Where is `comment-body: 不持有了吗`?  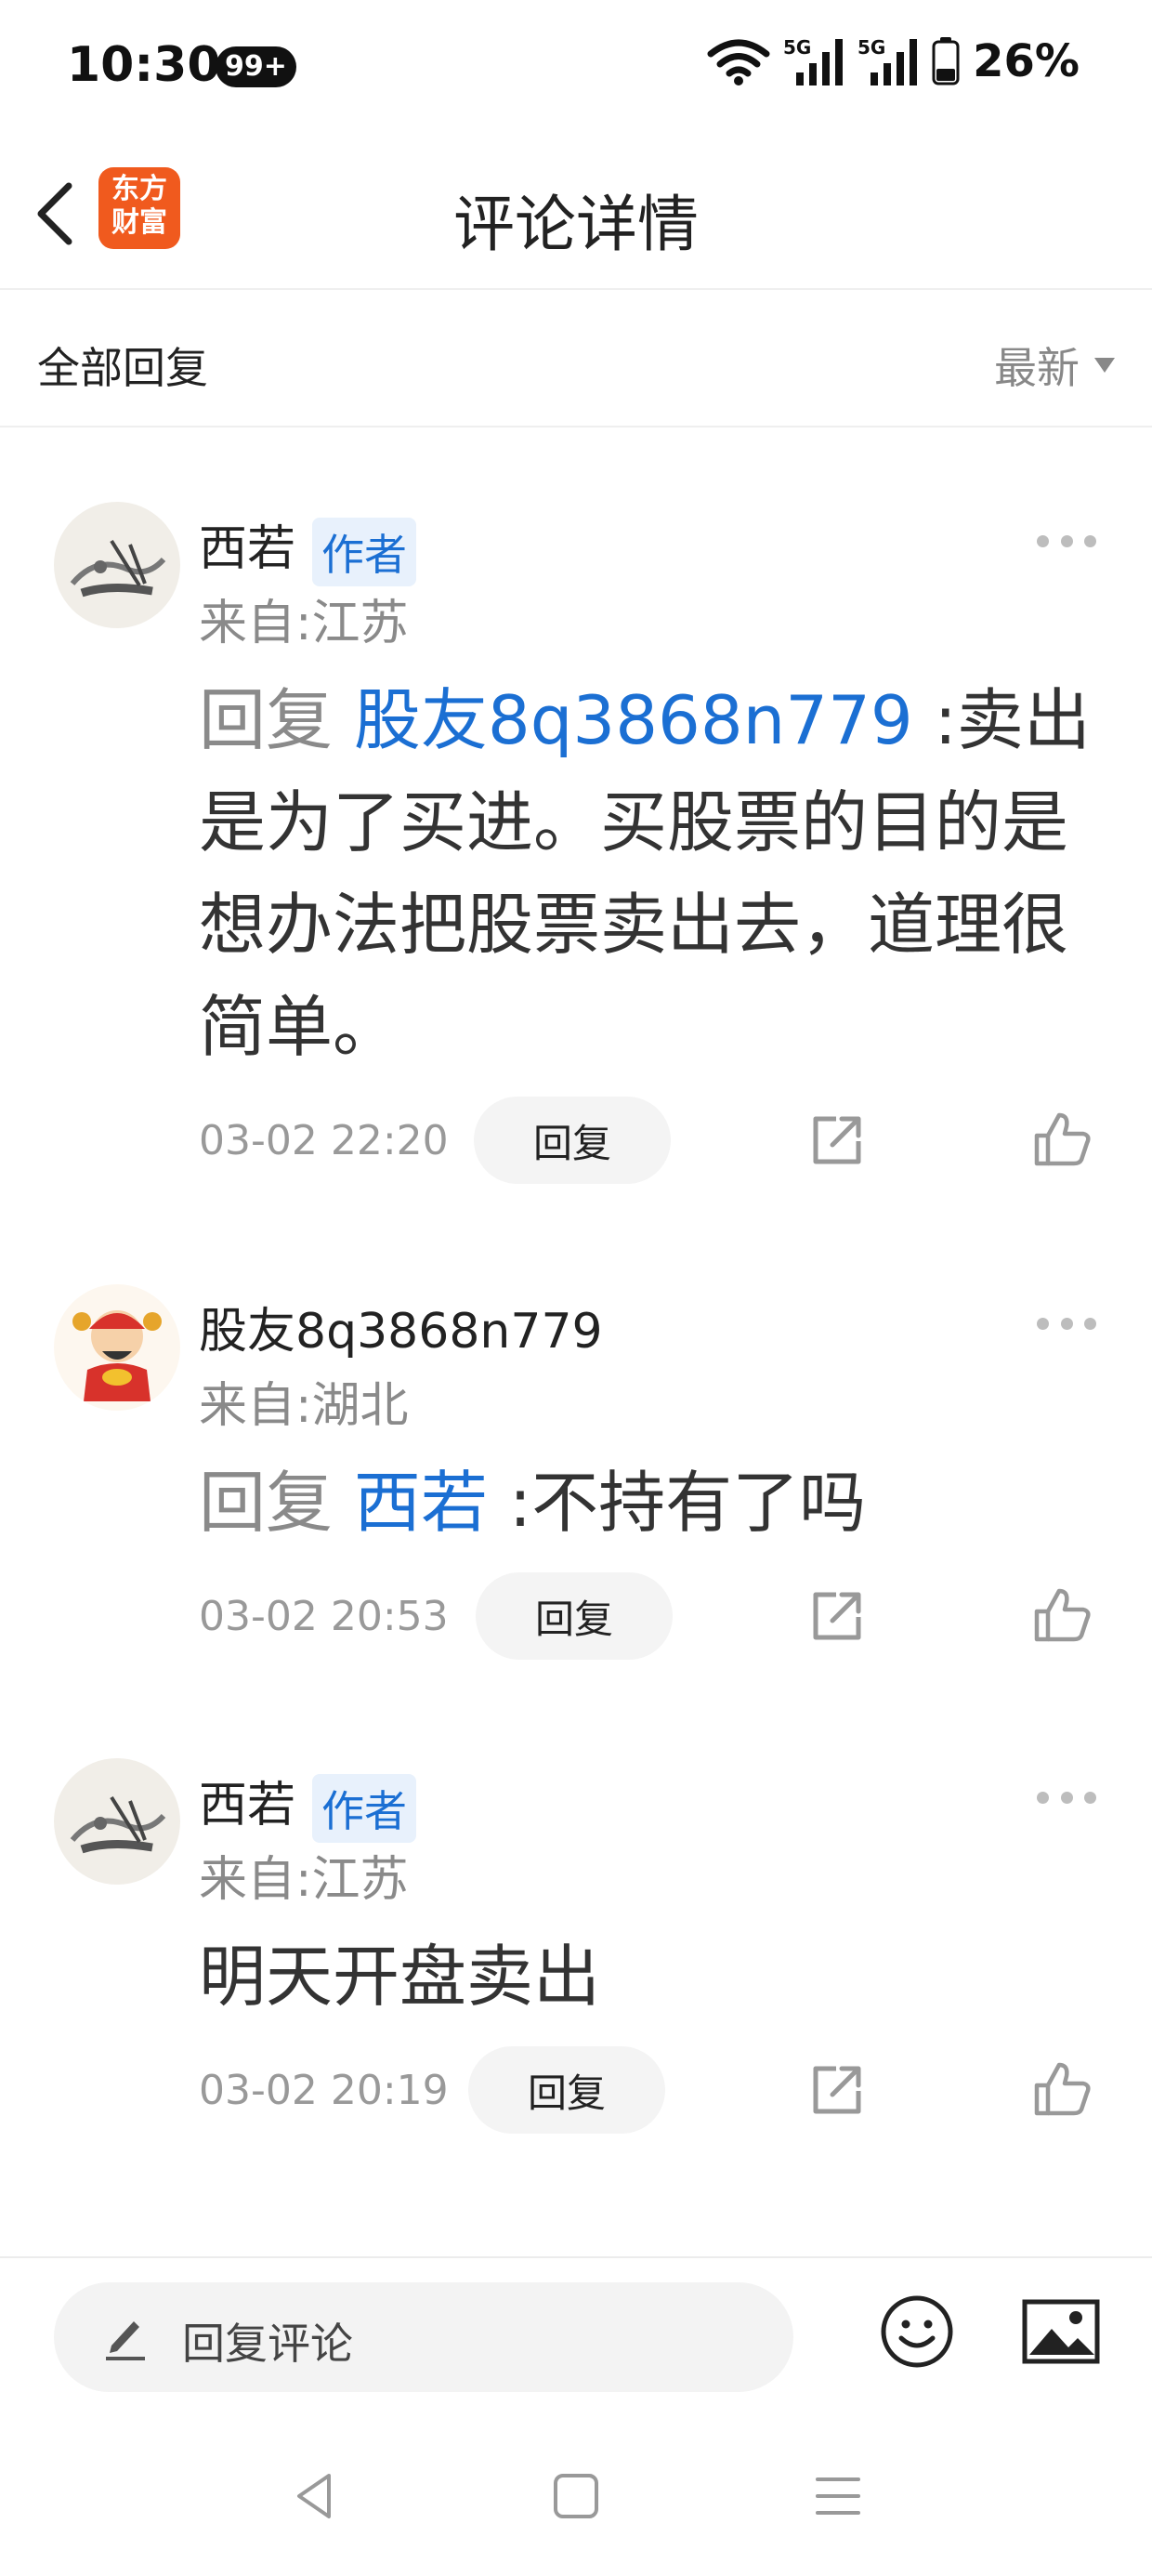
comment-body: 不持有了吗 is located at coordinates (699, 1503).